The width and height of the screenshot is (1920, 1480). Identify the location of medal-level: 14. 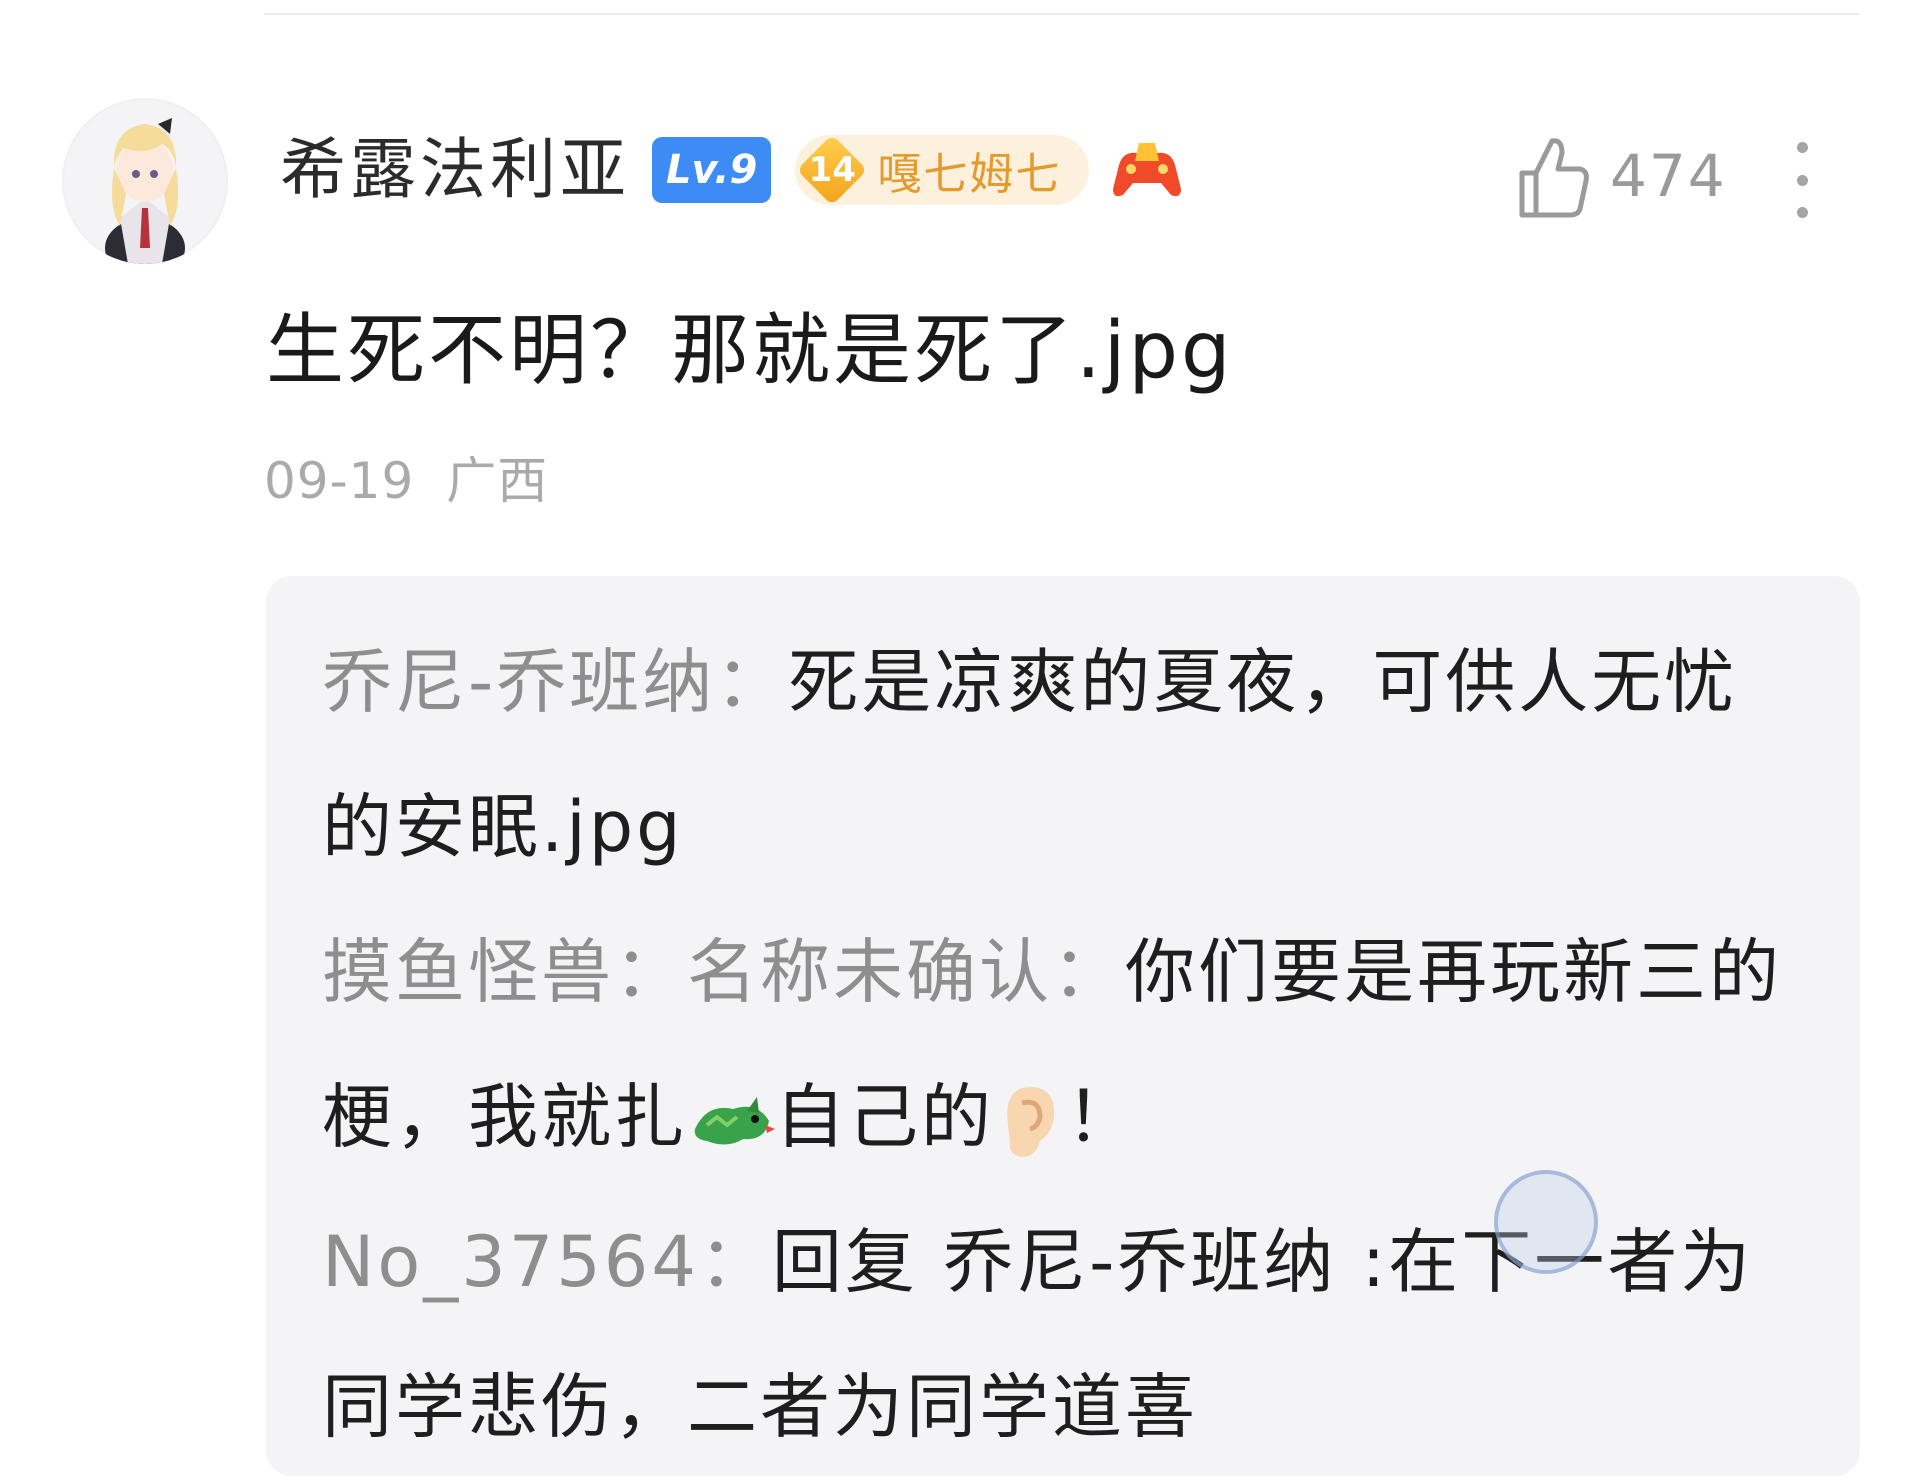
(832, 170).